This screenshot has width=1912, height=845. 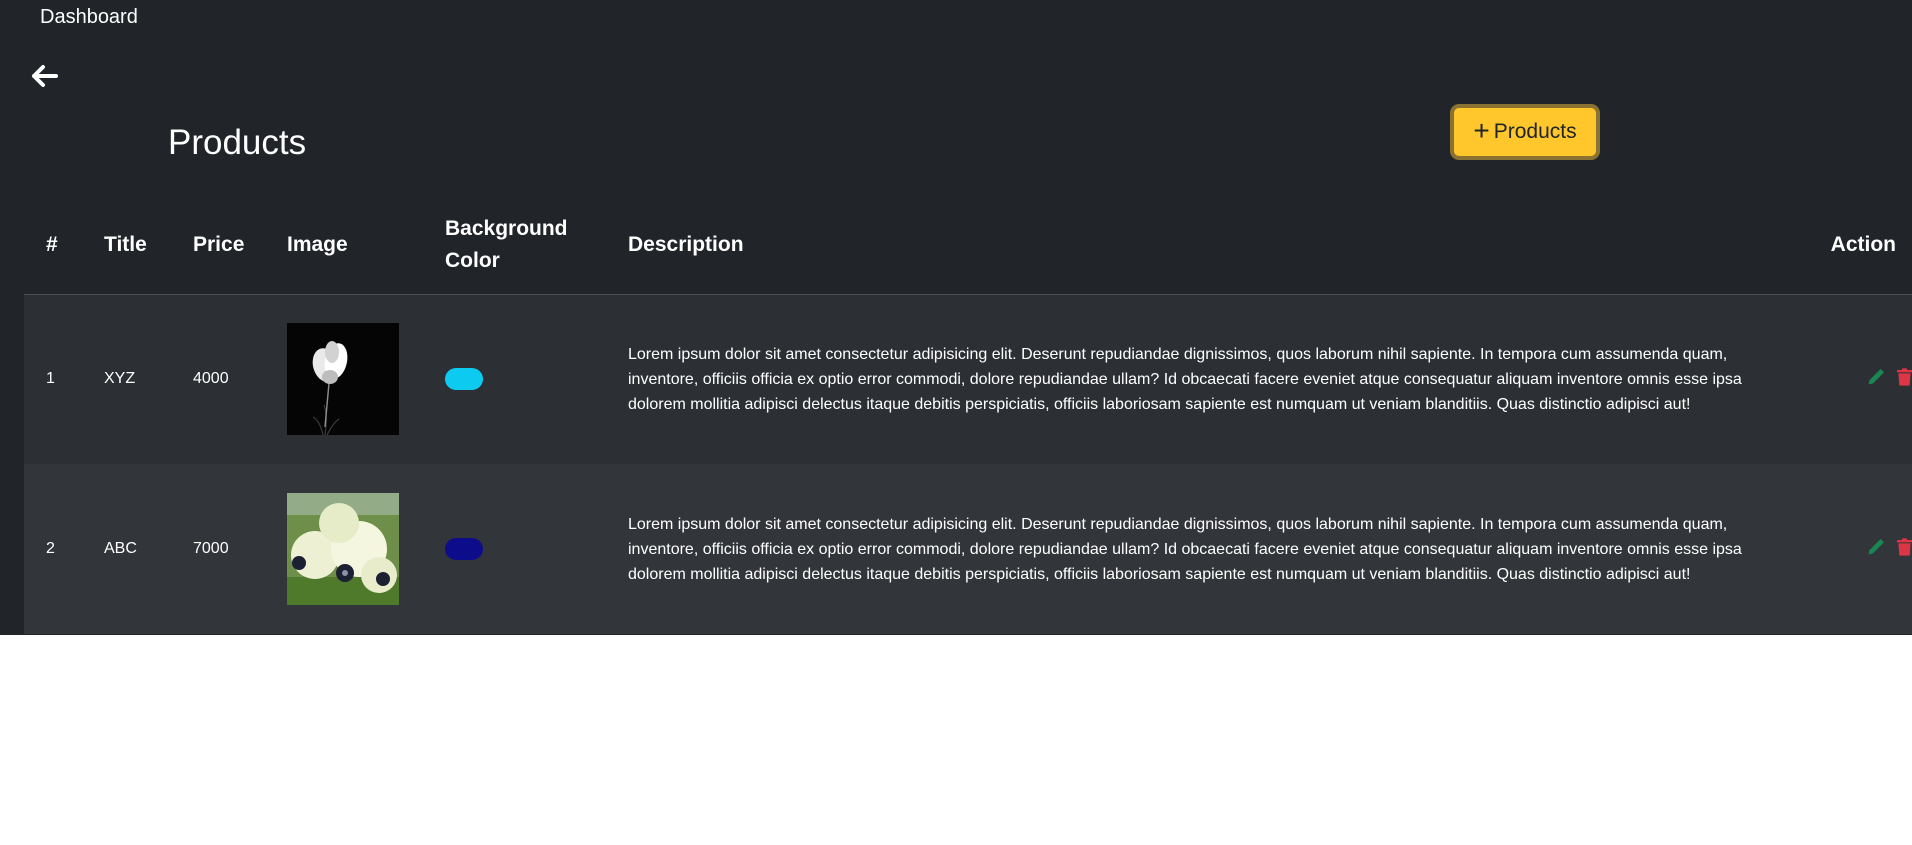 I want to click on column-header-index: #, so click(x=53, y=245).